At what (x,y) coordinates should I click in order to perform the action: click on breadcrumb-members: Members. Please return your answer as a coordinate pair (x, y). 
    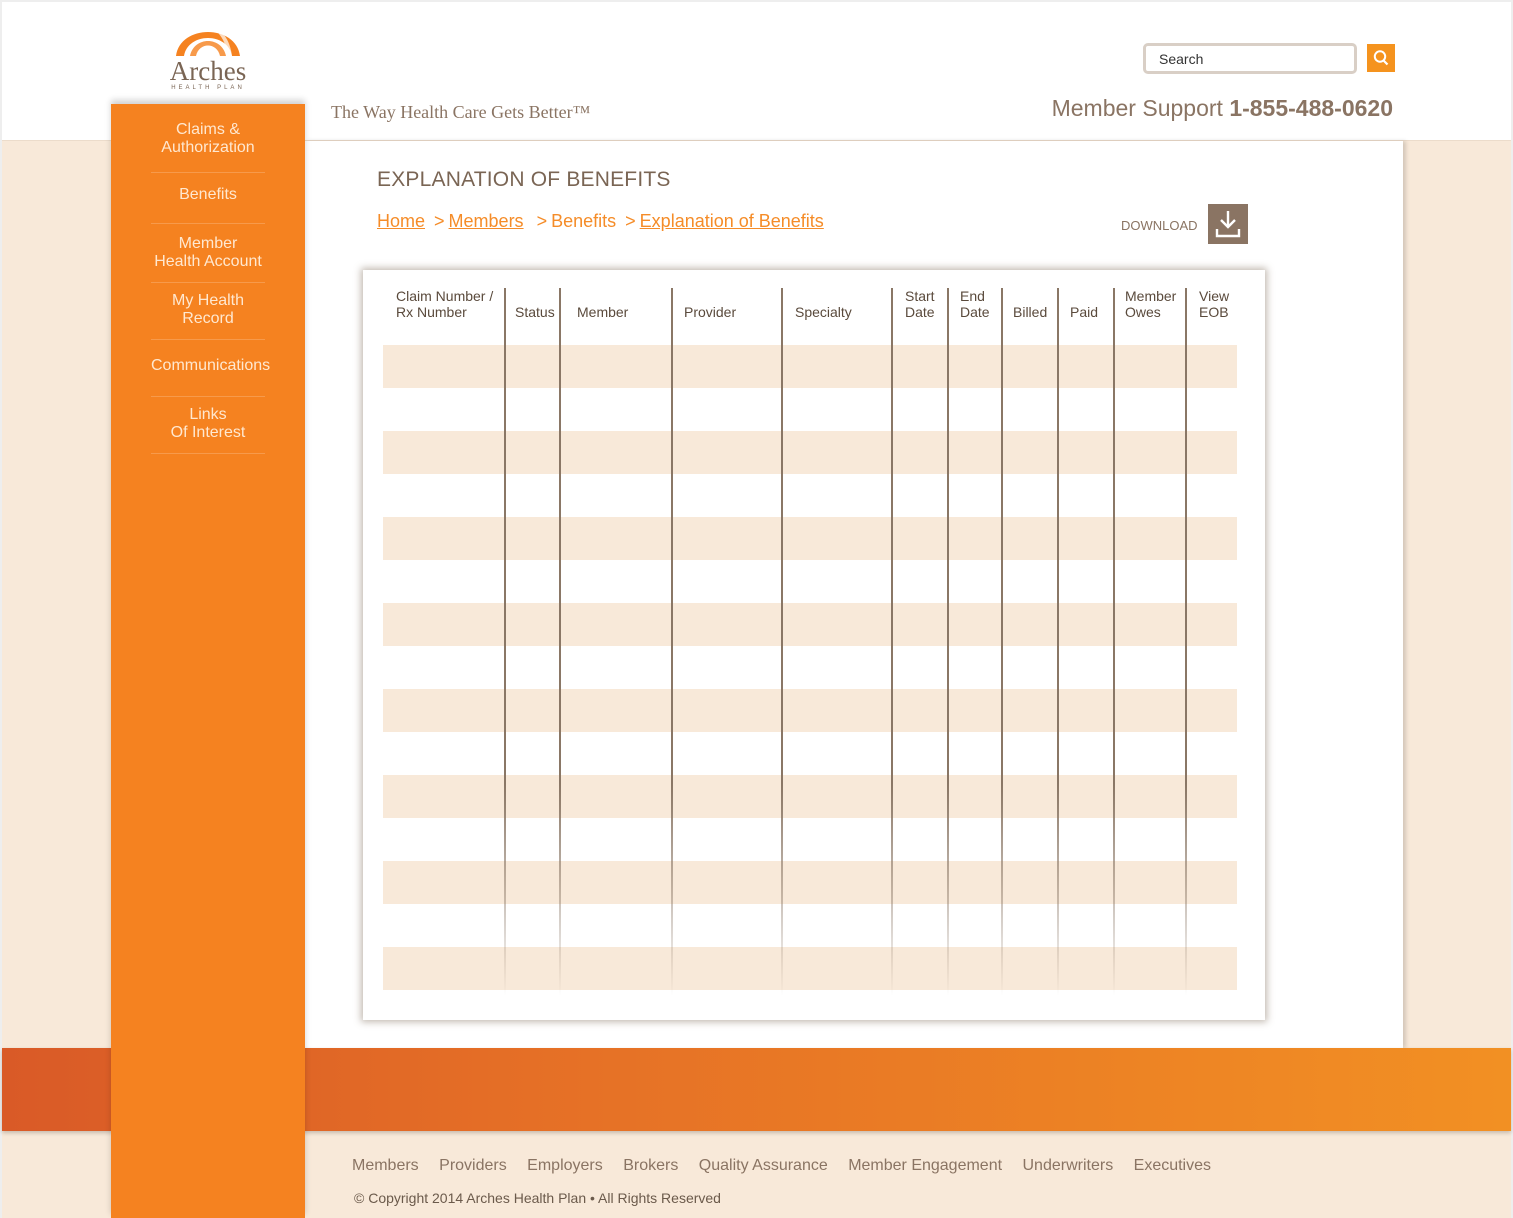
    Looking at the image, I should click on (486, 221).